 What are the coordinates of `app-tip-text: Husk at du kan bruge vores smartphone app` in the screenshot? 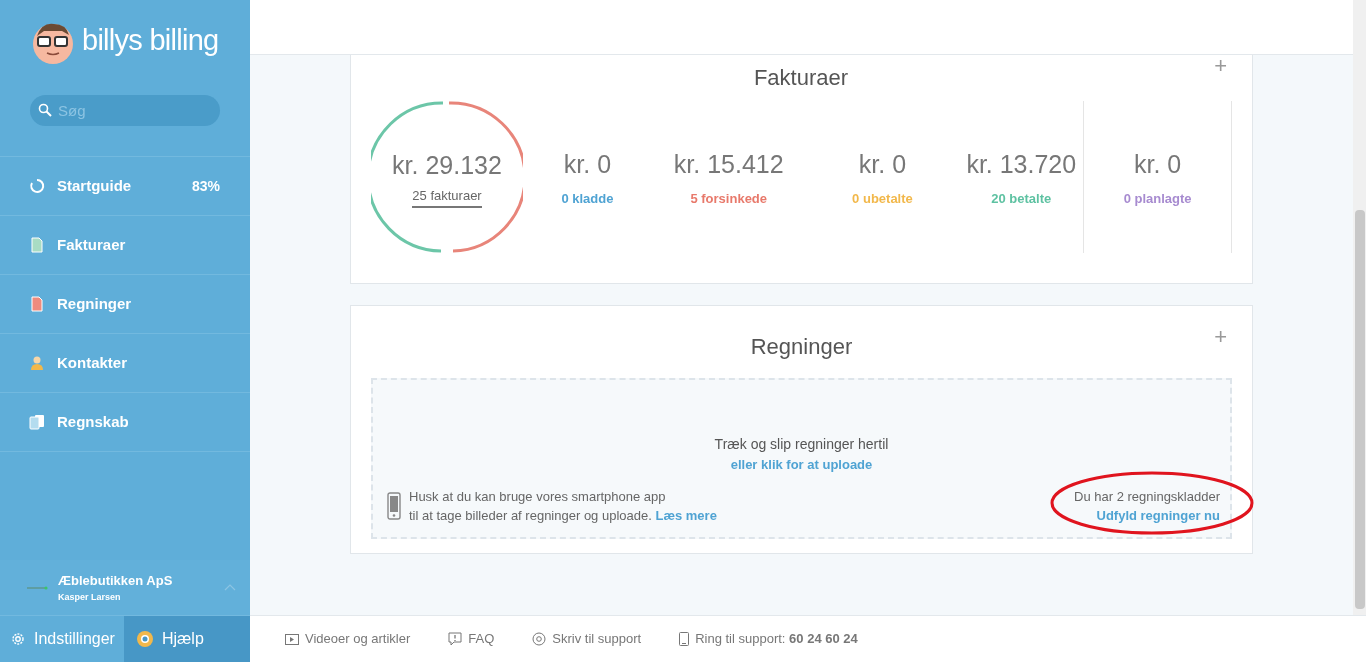 It's located at (538, 497).